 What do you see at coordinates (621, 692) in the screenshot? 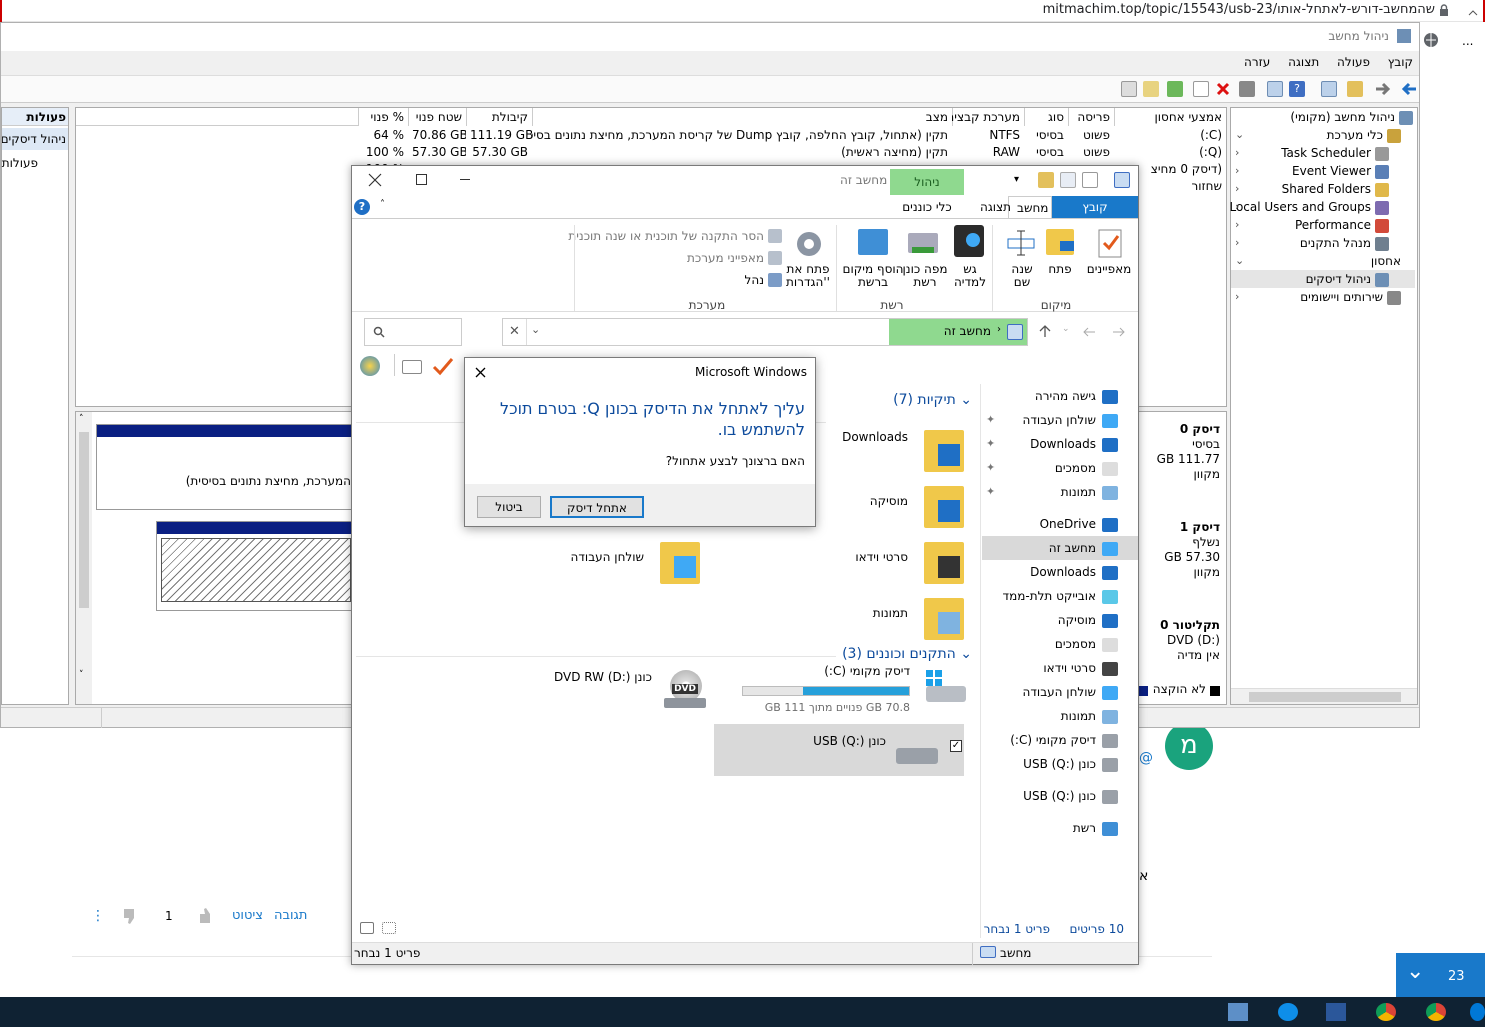
I see `drive-d-item: DVD כונן DVD RW (D:)` at bounding box center [621, 692].